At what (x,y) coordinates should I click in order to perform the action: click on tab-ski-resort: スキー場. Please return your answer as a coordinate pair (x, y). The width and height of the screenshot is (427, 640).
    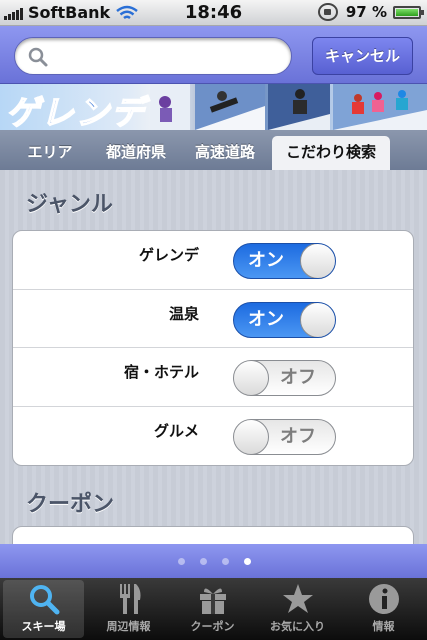
    Looking at the image, I should click on (43, 609).